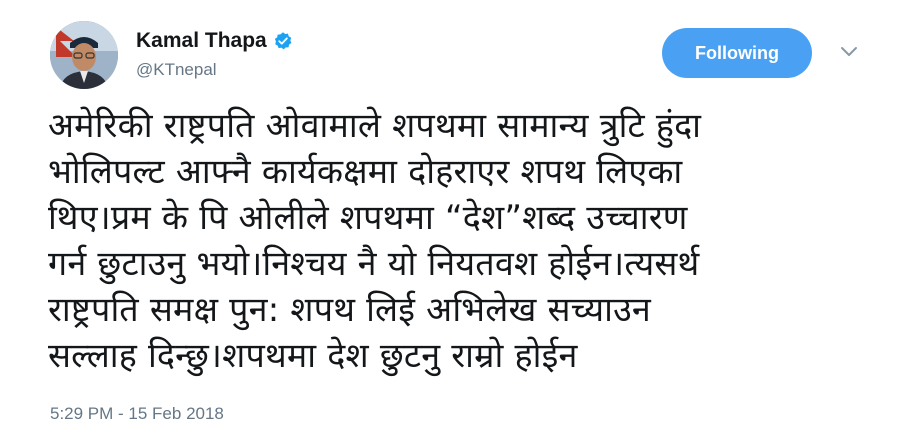 Image resolution: width=920 pixels, height=434 pixels. I want to click on user-avatar-photo-icon, so click(84, 55).